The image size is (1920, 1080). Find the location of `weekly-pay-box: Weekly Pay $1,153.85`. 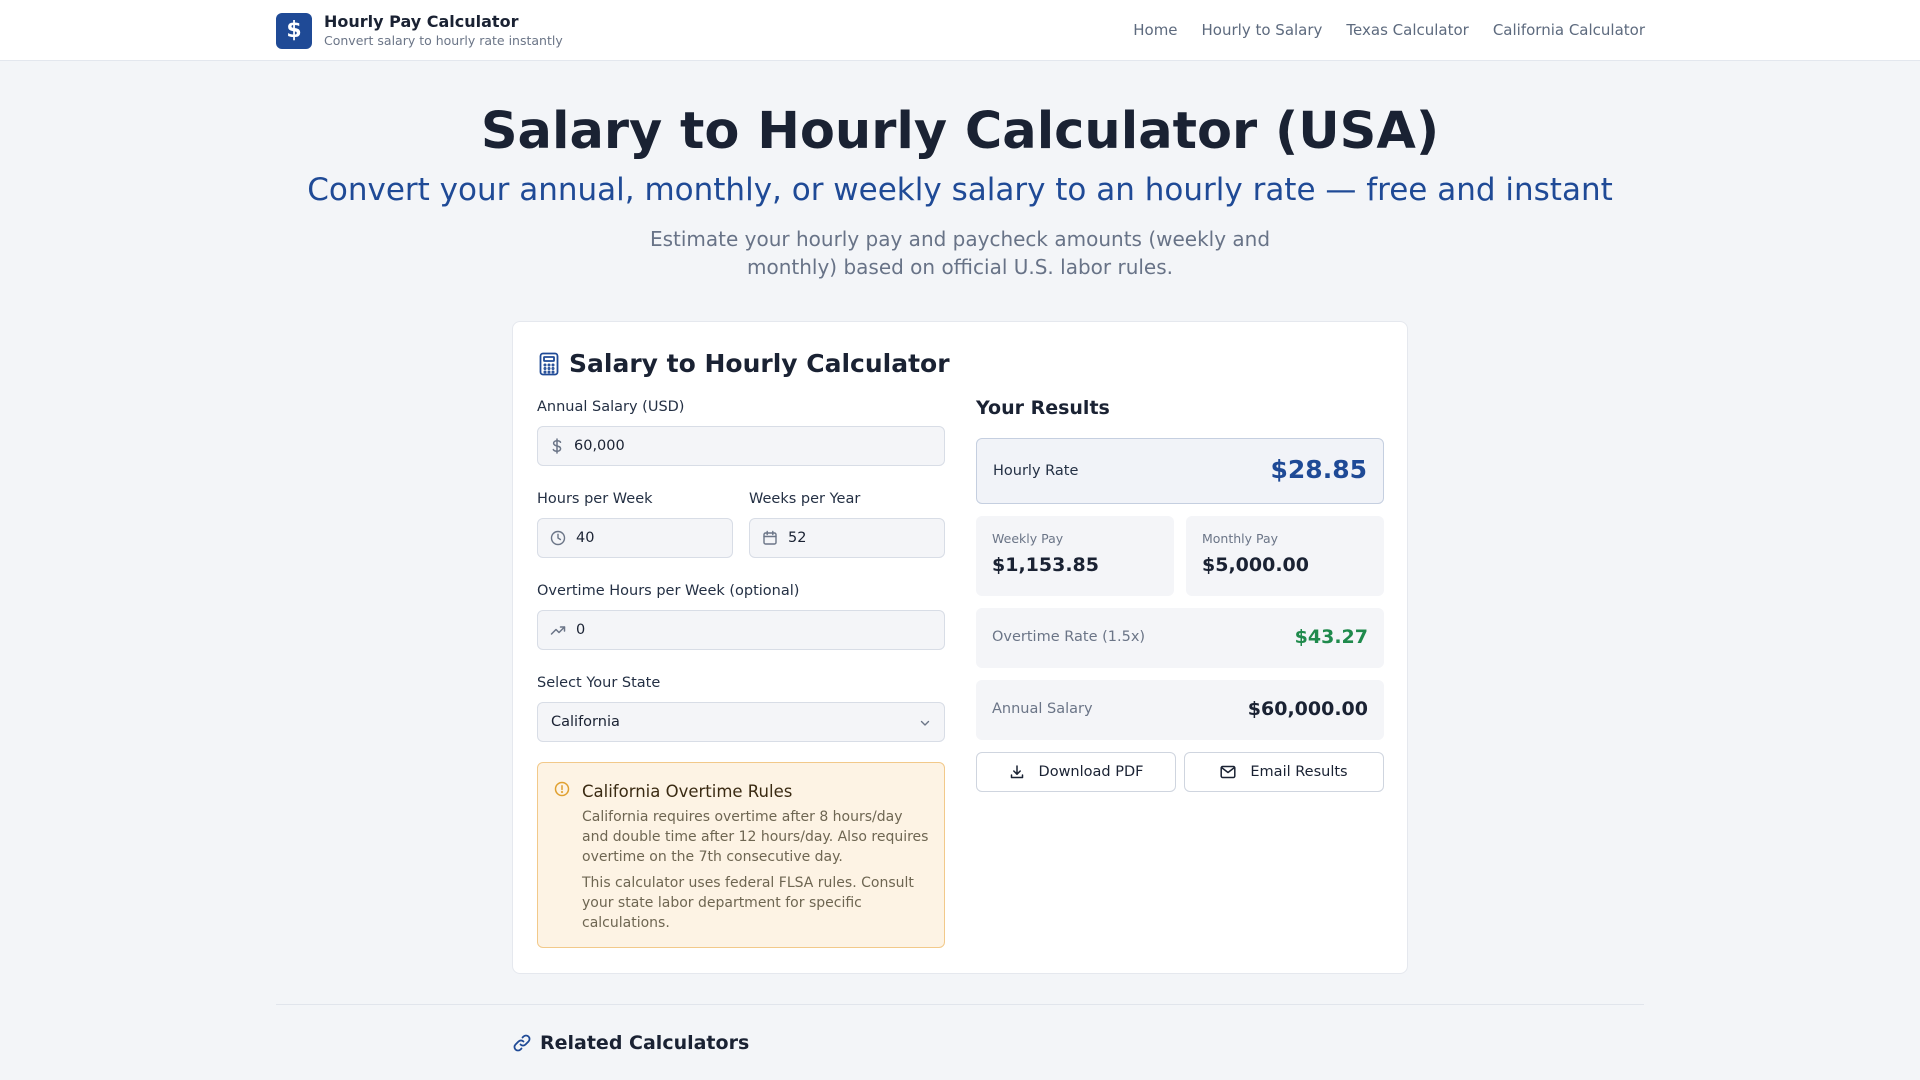

weekly-pay-box: Weekly Pay $1,153.85 is located at coordinates (1075, 556).